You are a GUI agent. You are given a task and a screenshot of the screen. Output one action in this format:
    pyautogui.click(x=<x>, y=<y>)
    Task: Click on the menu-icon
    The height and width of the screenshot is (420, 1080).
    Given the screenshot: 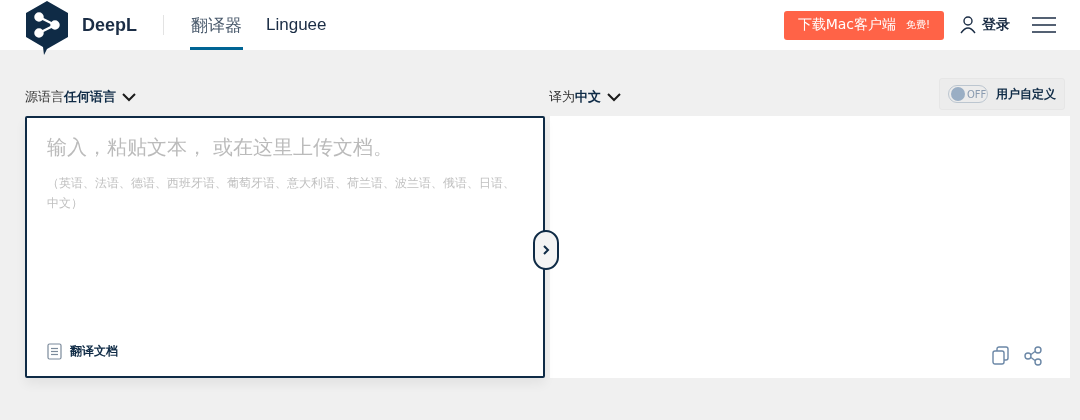 What is the action you would take?
    pyautogui.click(x=1044, y=25)
    